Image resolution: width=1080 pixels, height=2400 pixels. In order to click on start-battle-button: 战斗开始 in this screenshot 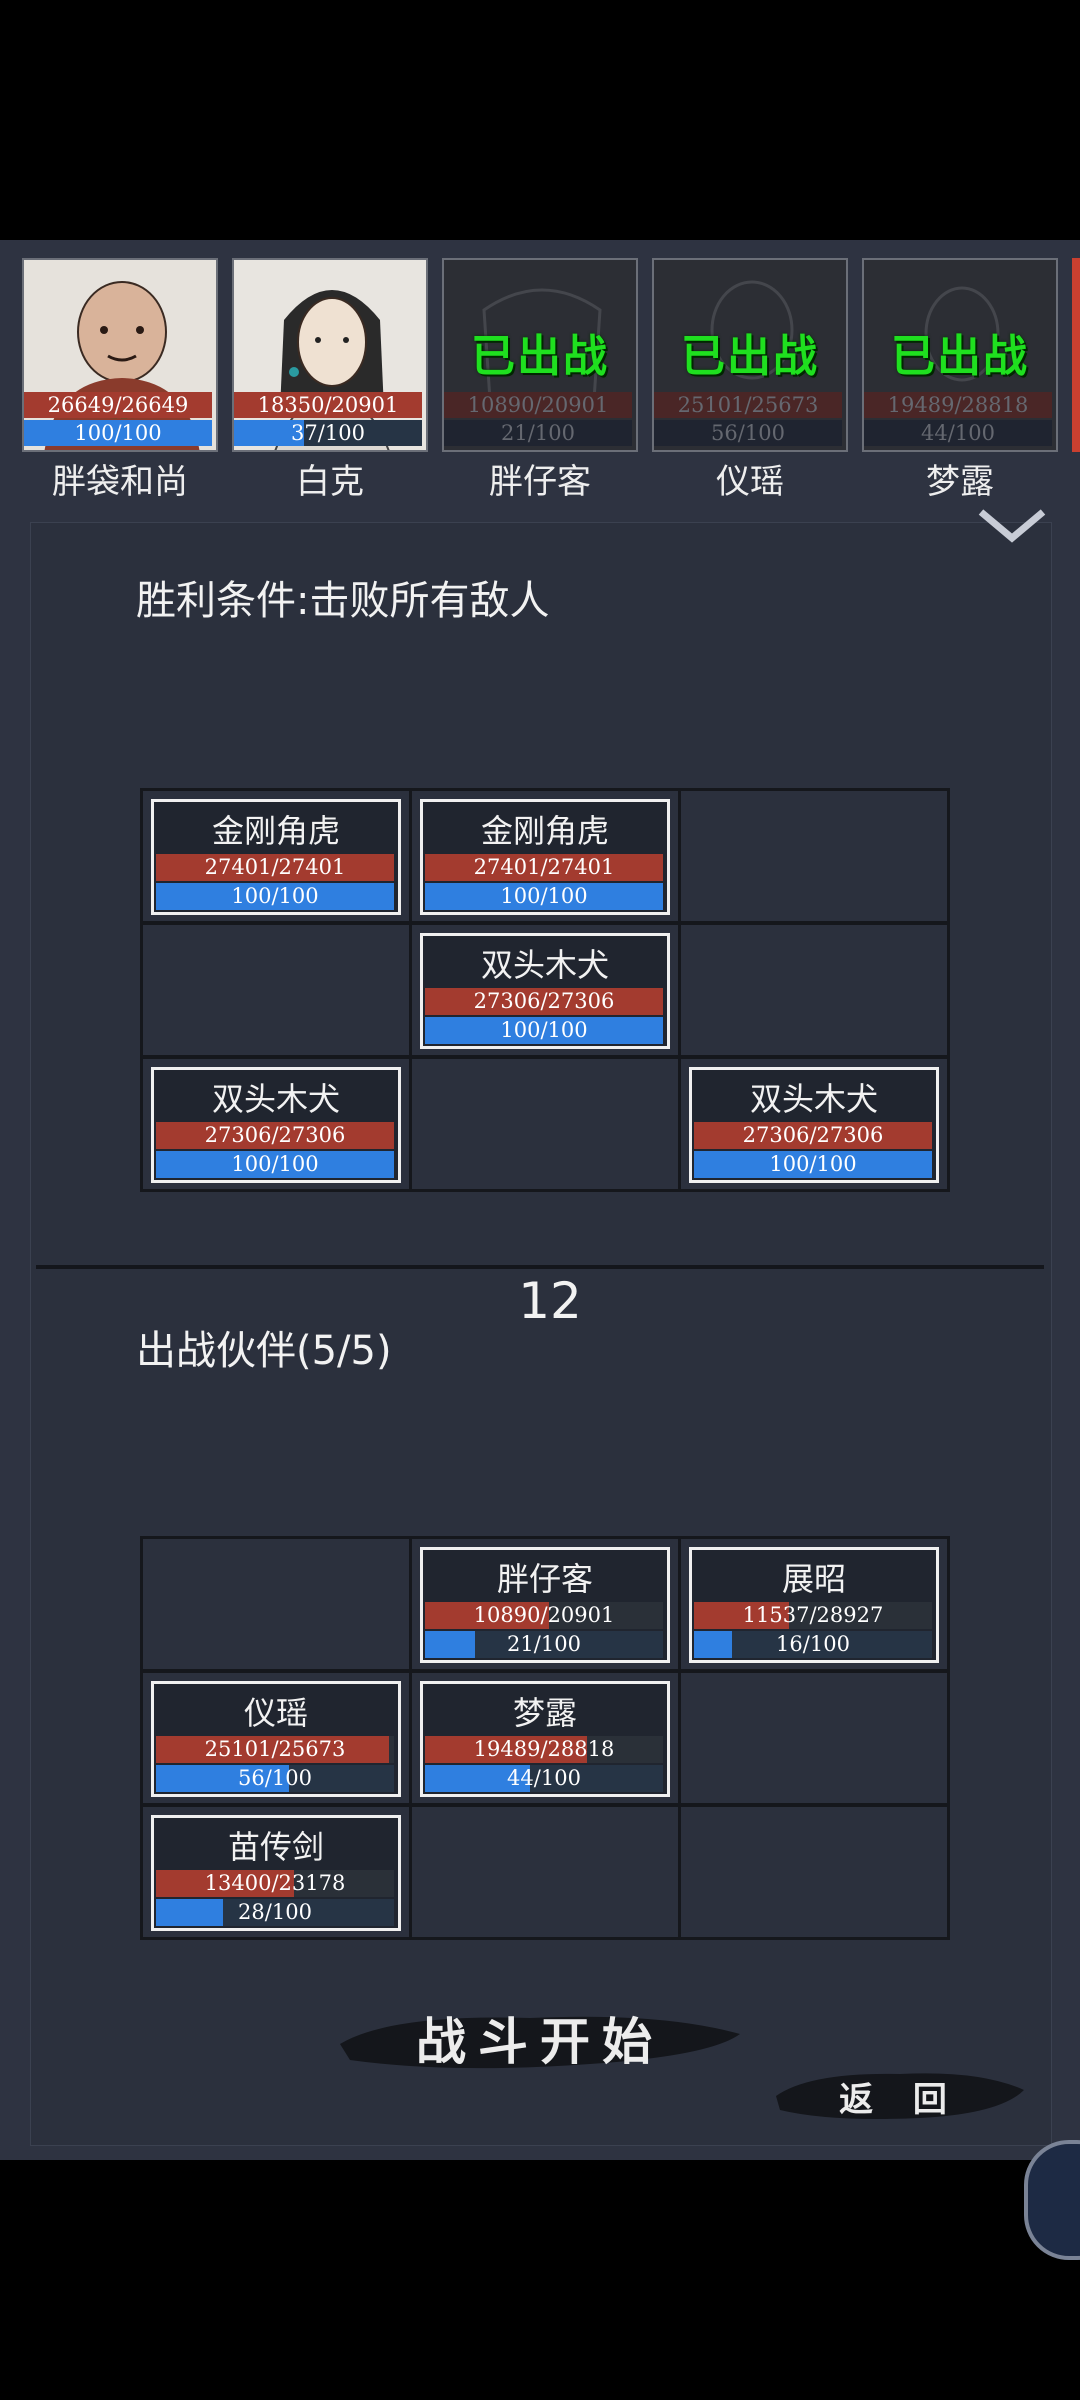, I will do `click(540, 2039)`.